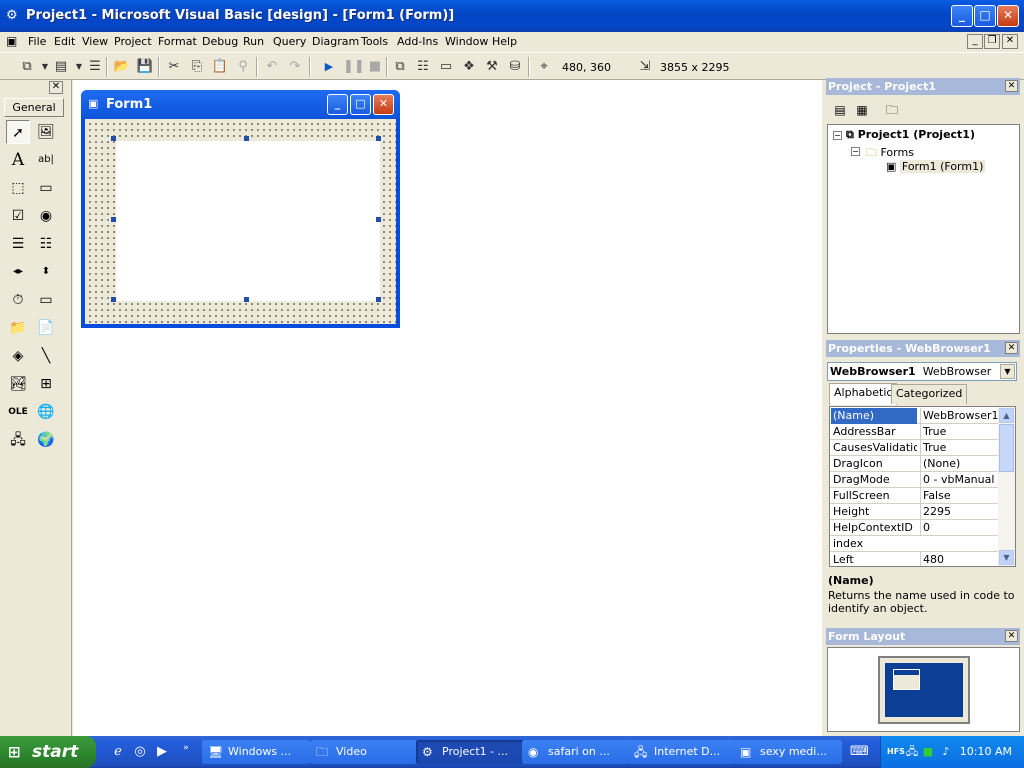 The height and width of the screenshot is (768, 1024). Describe the element at coordinates (910, 135) in the screenshot. I see `tree-item-project: ⧉ Project1 (Project1)` at that location.